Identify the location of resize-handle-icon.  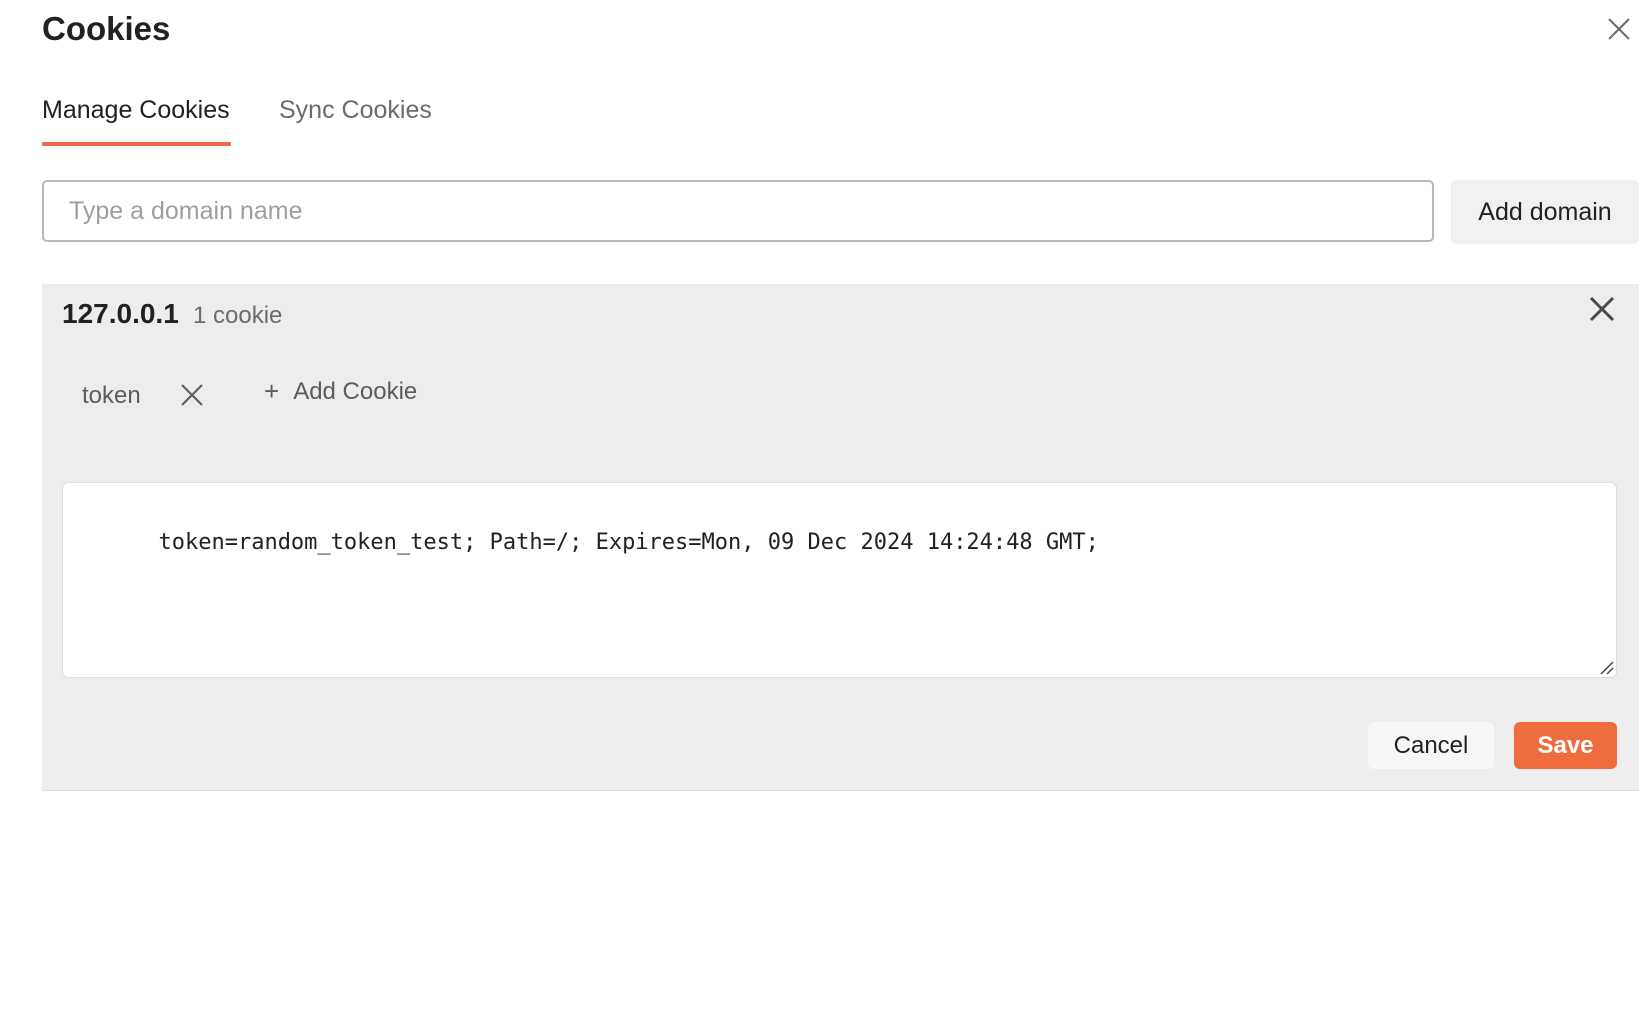
(1606, 667).